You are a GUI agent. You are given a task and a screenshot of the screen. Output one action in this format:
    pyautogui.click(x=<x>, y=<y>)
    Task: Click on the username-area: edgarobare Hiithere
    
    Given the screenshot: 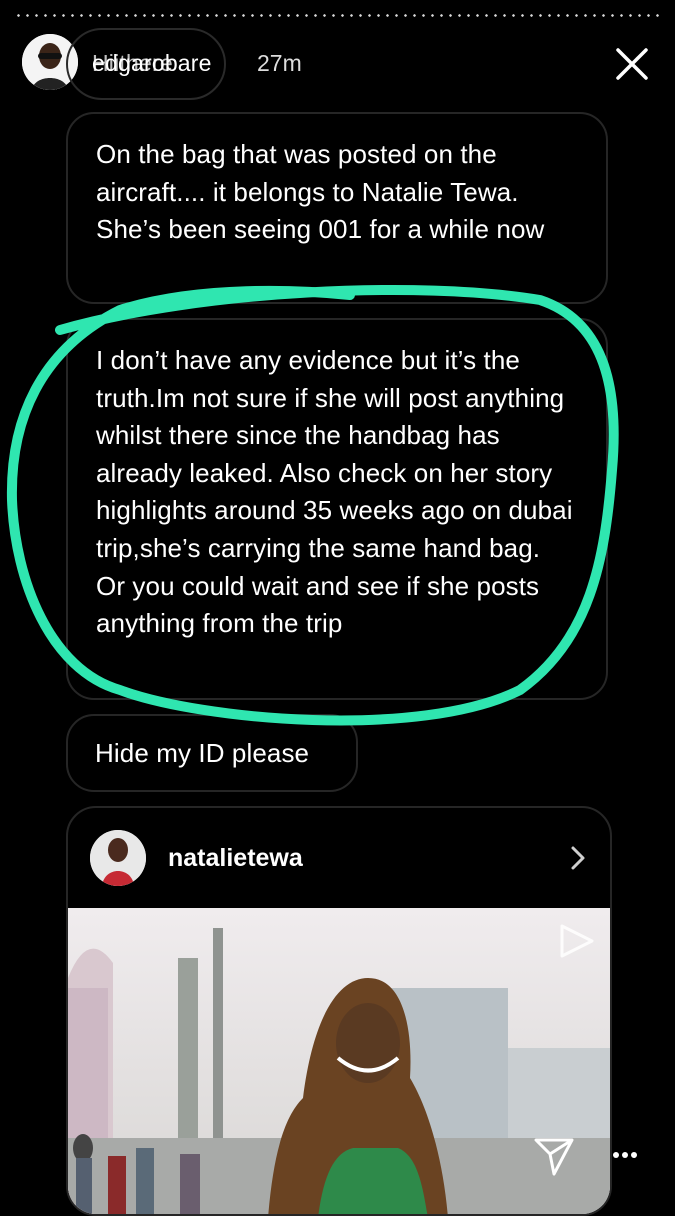 What is the action you would take?
    pyautogui.click(x=146, y=64)
    